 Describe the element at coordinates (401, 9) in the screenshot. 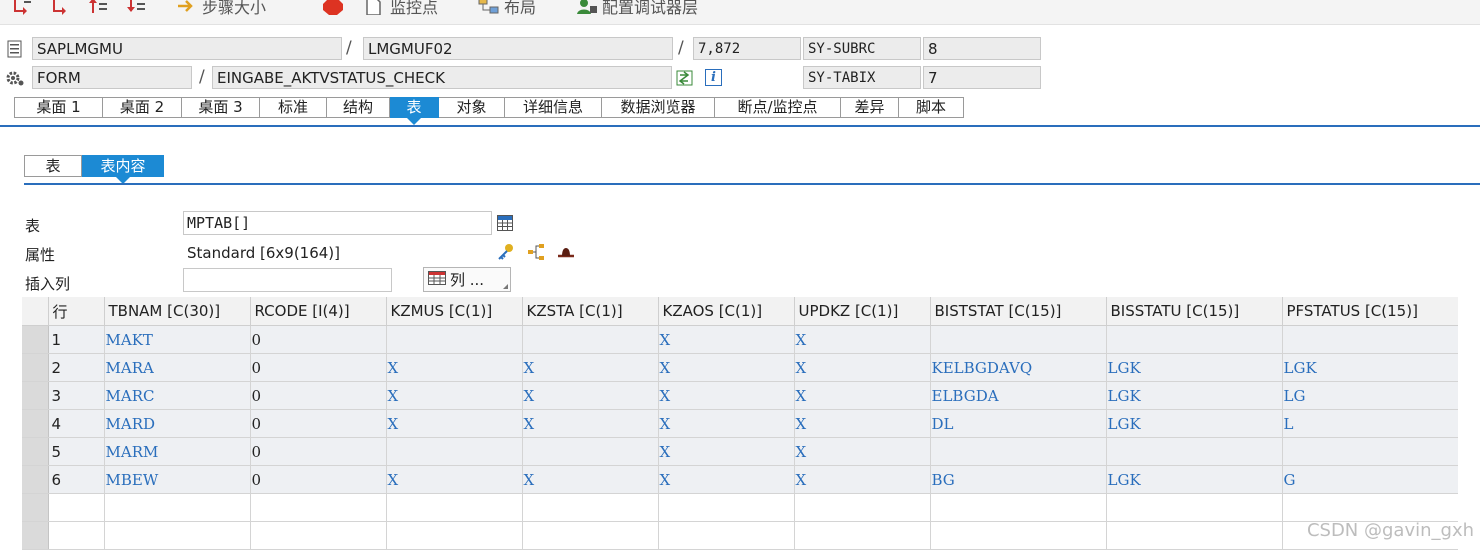

I see `watchpoint-button: 监控点` at that location.